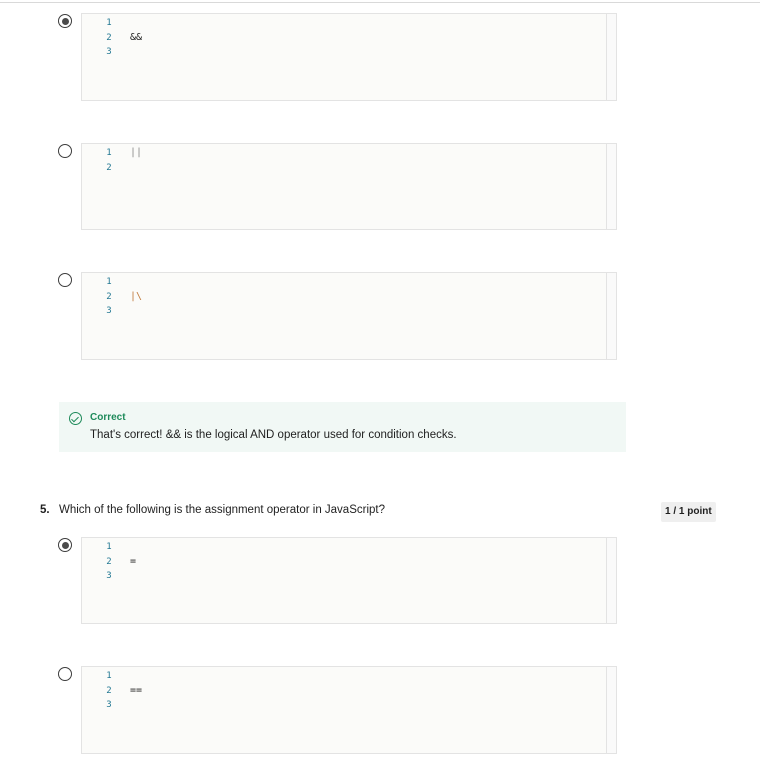  What do you see at coordinates (136, 296) in the screenshot?
I see `code-line: |\` at bounding box center [136, 296].